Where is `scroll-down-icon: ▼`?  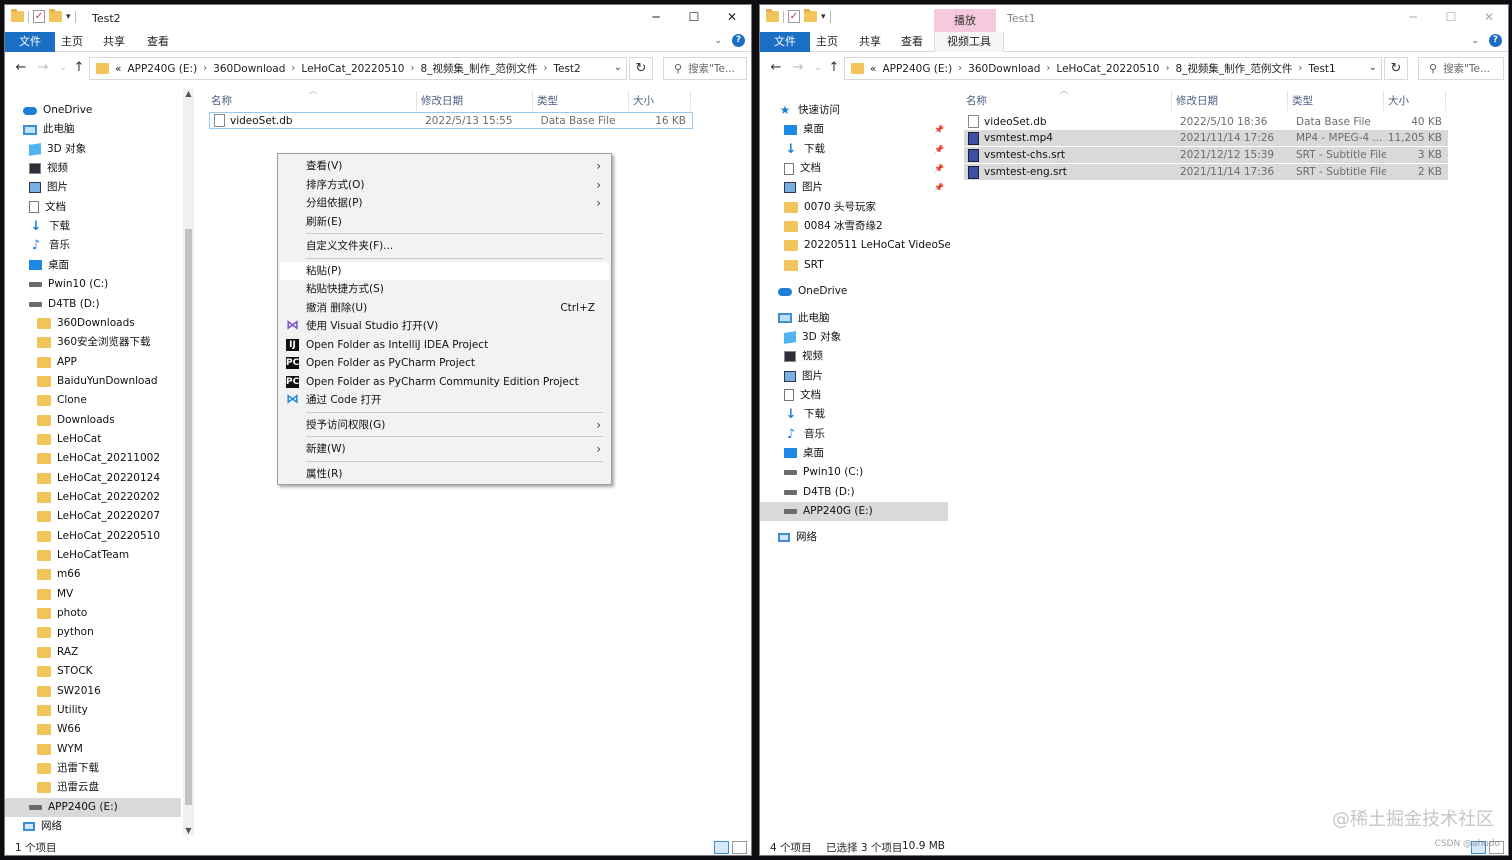 scroll-down-icon: ▼ is located at coordinates (188, 830).